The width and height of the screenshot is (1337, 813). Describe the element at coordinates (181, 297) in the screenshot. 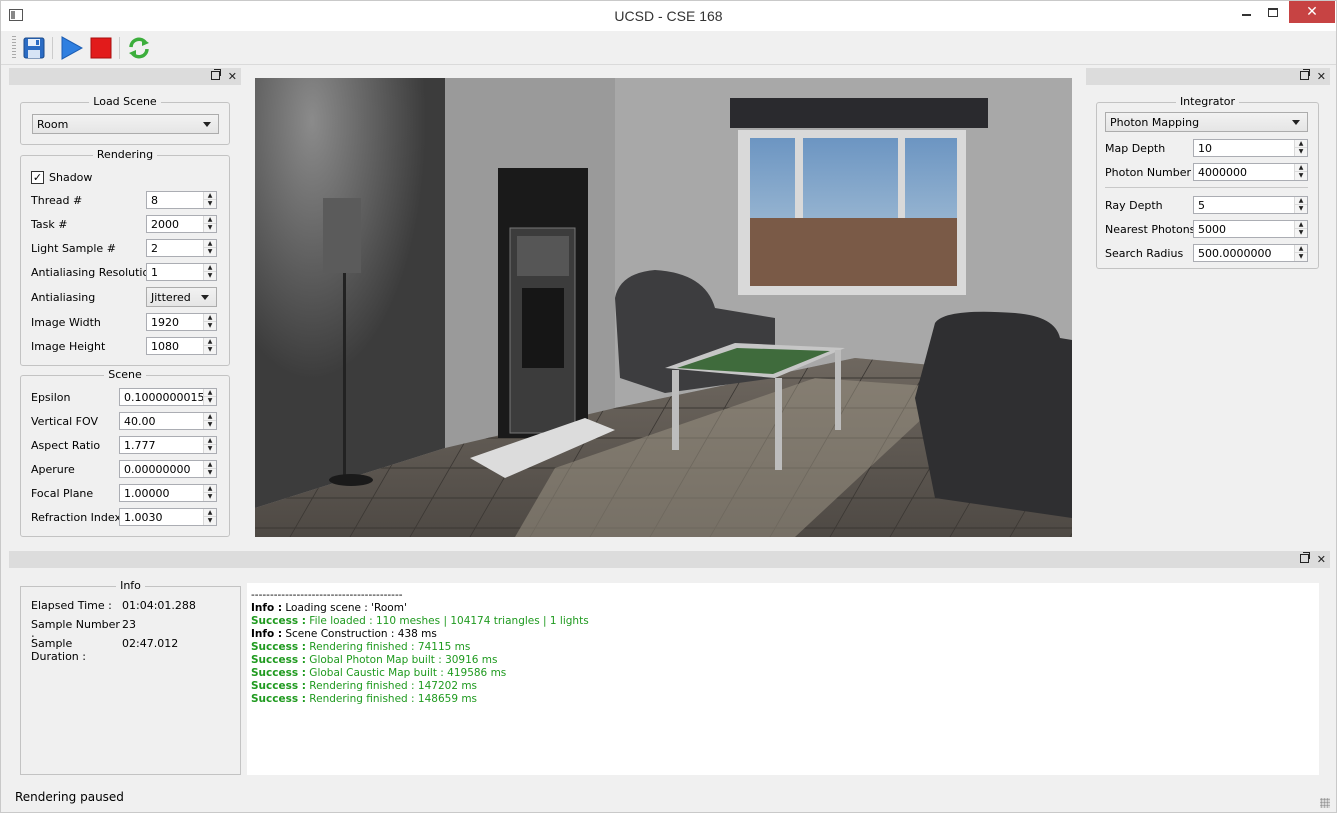

I see `antialiasing-select: Jittered` at that location.